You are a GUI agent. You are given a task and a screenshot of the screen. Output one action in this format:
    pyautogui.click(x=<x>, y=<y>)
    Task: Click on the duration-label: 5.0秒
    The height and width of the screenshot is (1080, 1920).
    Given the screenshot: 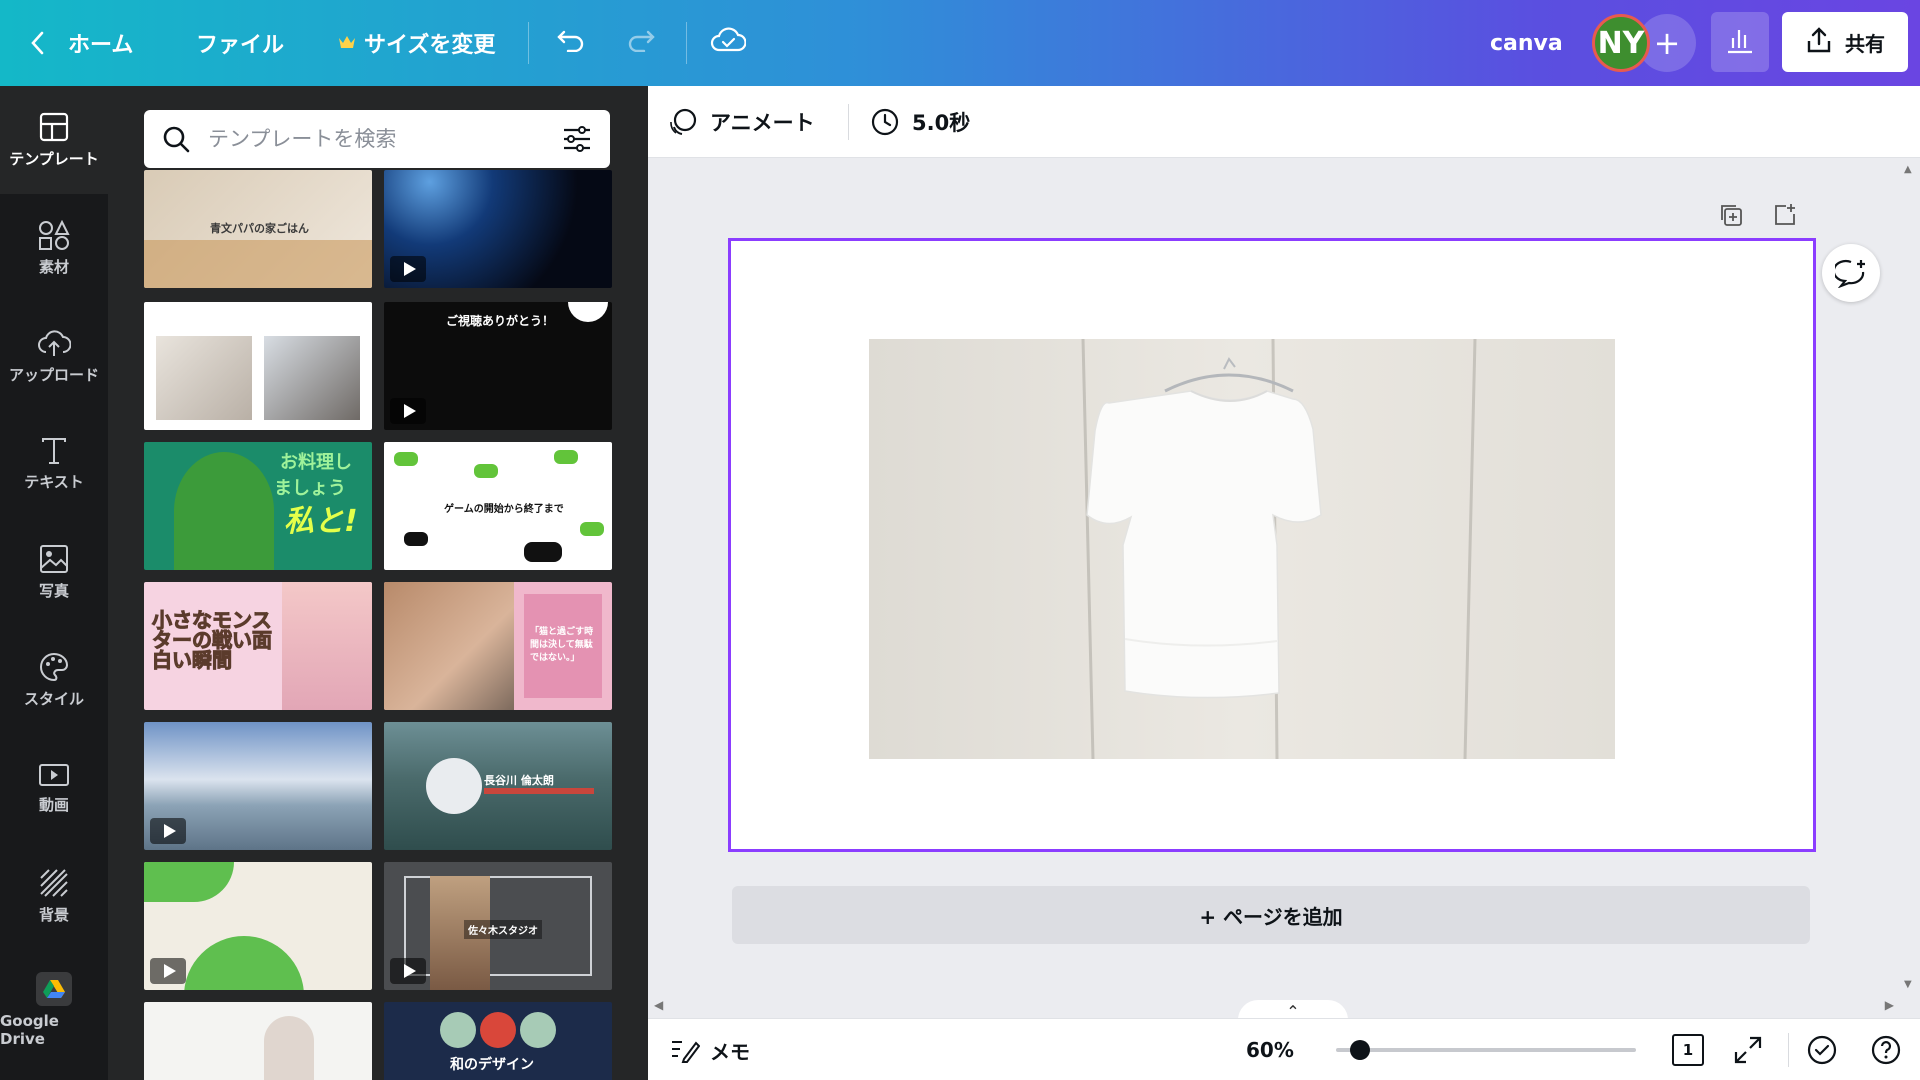 What is the action you would take?
    pyautogui.click(x=941, y=123)
    